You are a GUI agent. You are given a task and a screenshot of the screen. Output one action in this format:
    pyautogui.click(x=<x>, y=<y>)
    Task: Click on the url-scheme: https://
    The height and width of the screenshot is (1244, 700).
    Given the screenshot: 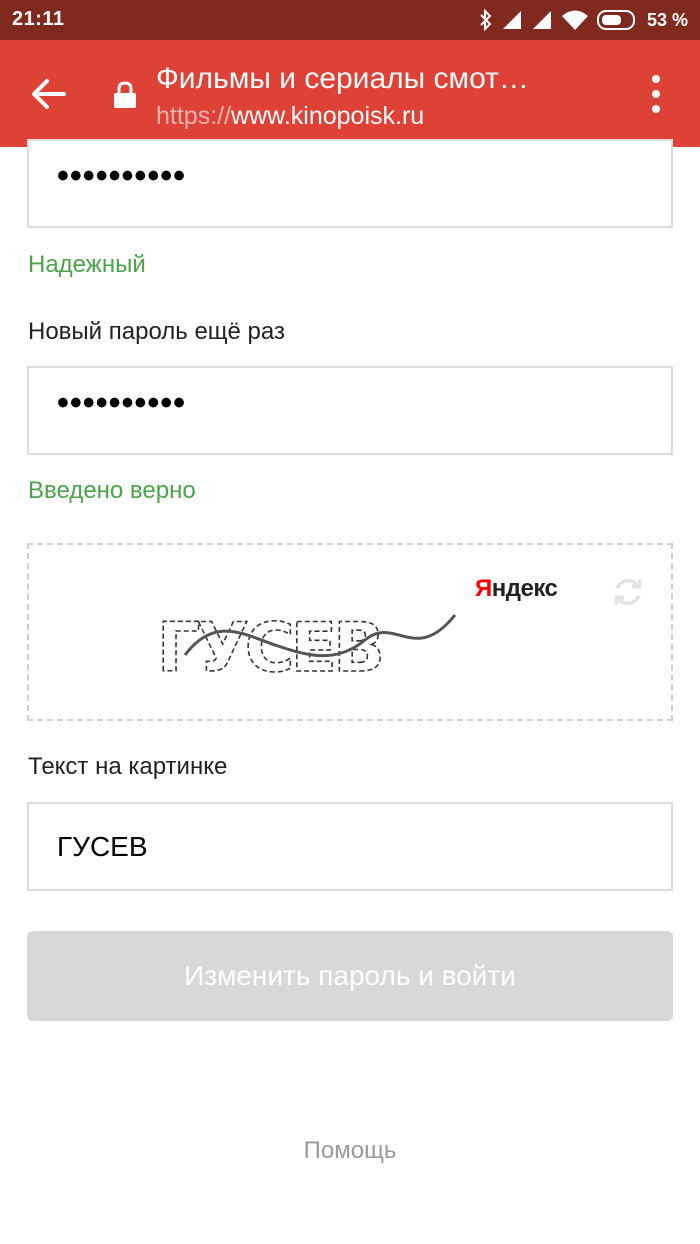 What is the action you would take?
    pyautogui.click(x=194, y=116)
    